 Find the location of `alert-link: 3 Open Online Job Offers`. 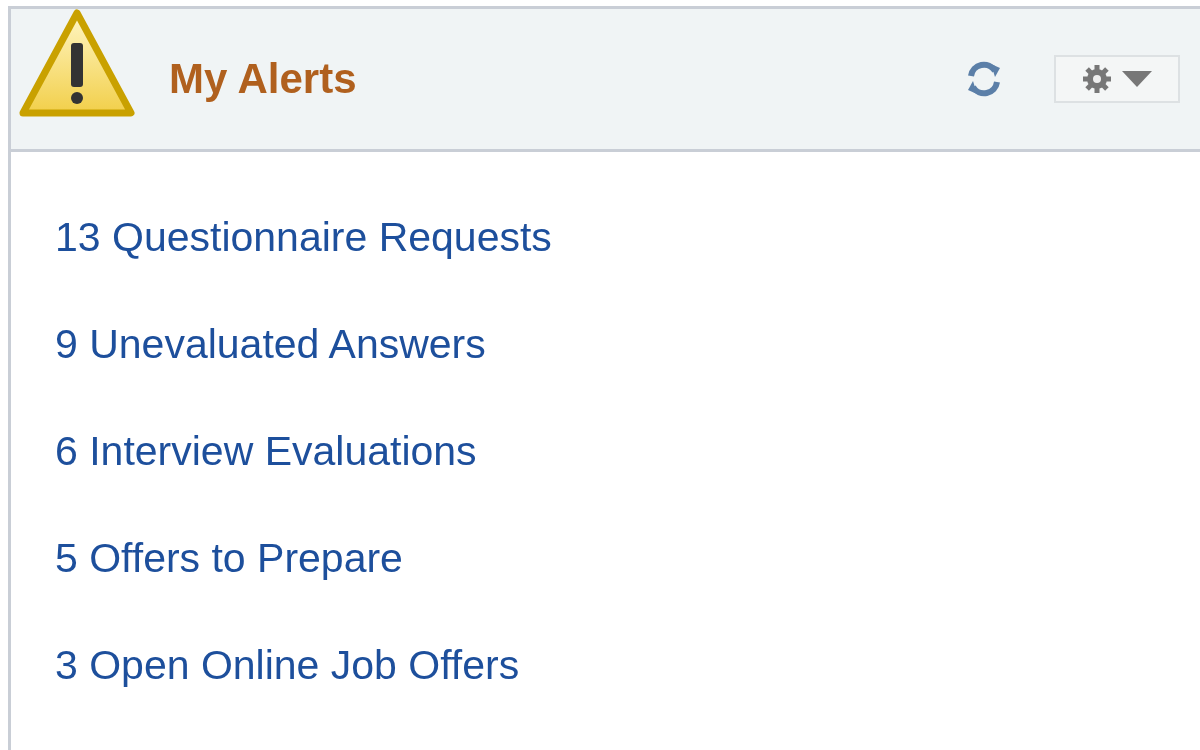

alert-link: 3 Open Online Job Offers is located at coordinates (287, 665).